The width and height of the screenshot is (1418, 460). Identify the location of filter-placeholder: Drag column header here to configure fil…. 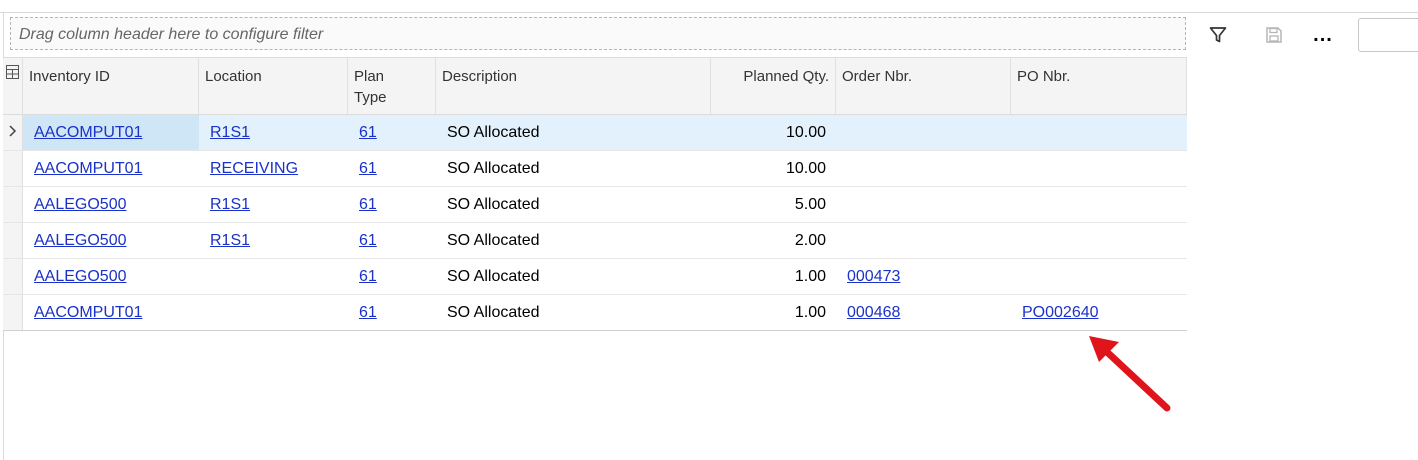
(171, 34).